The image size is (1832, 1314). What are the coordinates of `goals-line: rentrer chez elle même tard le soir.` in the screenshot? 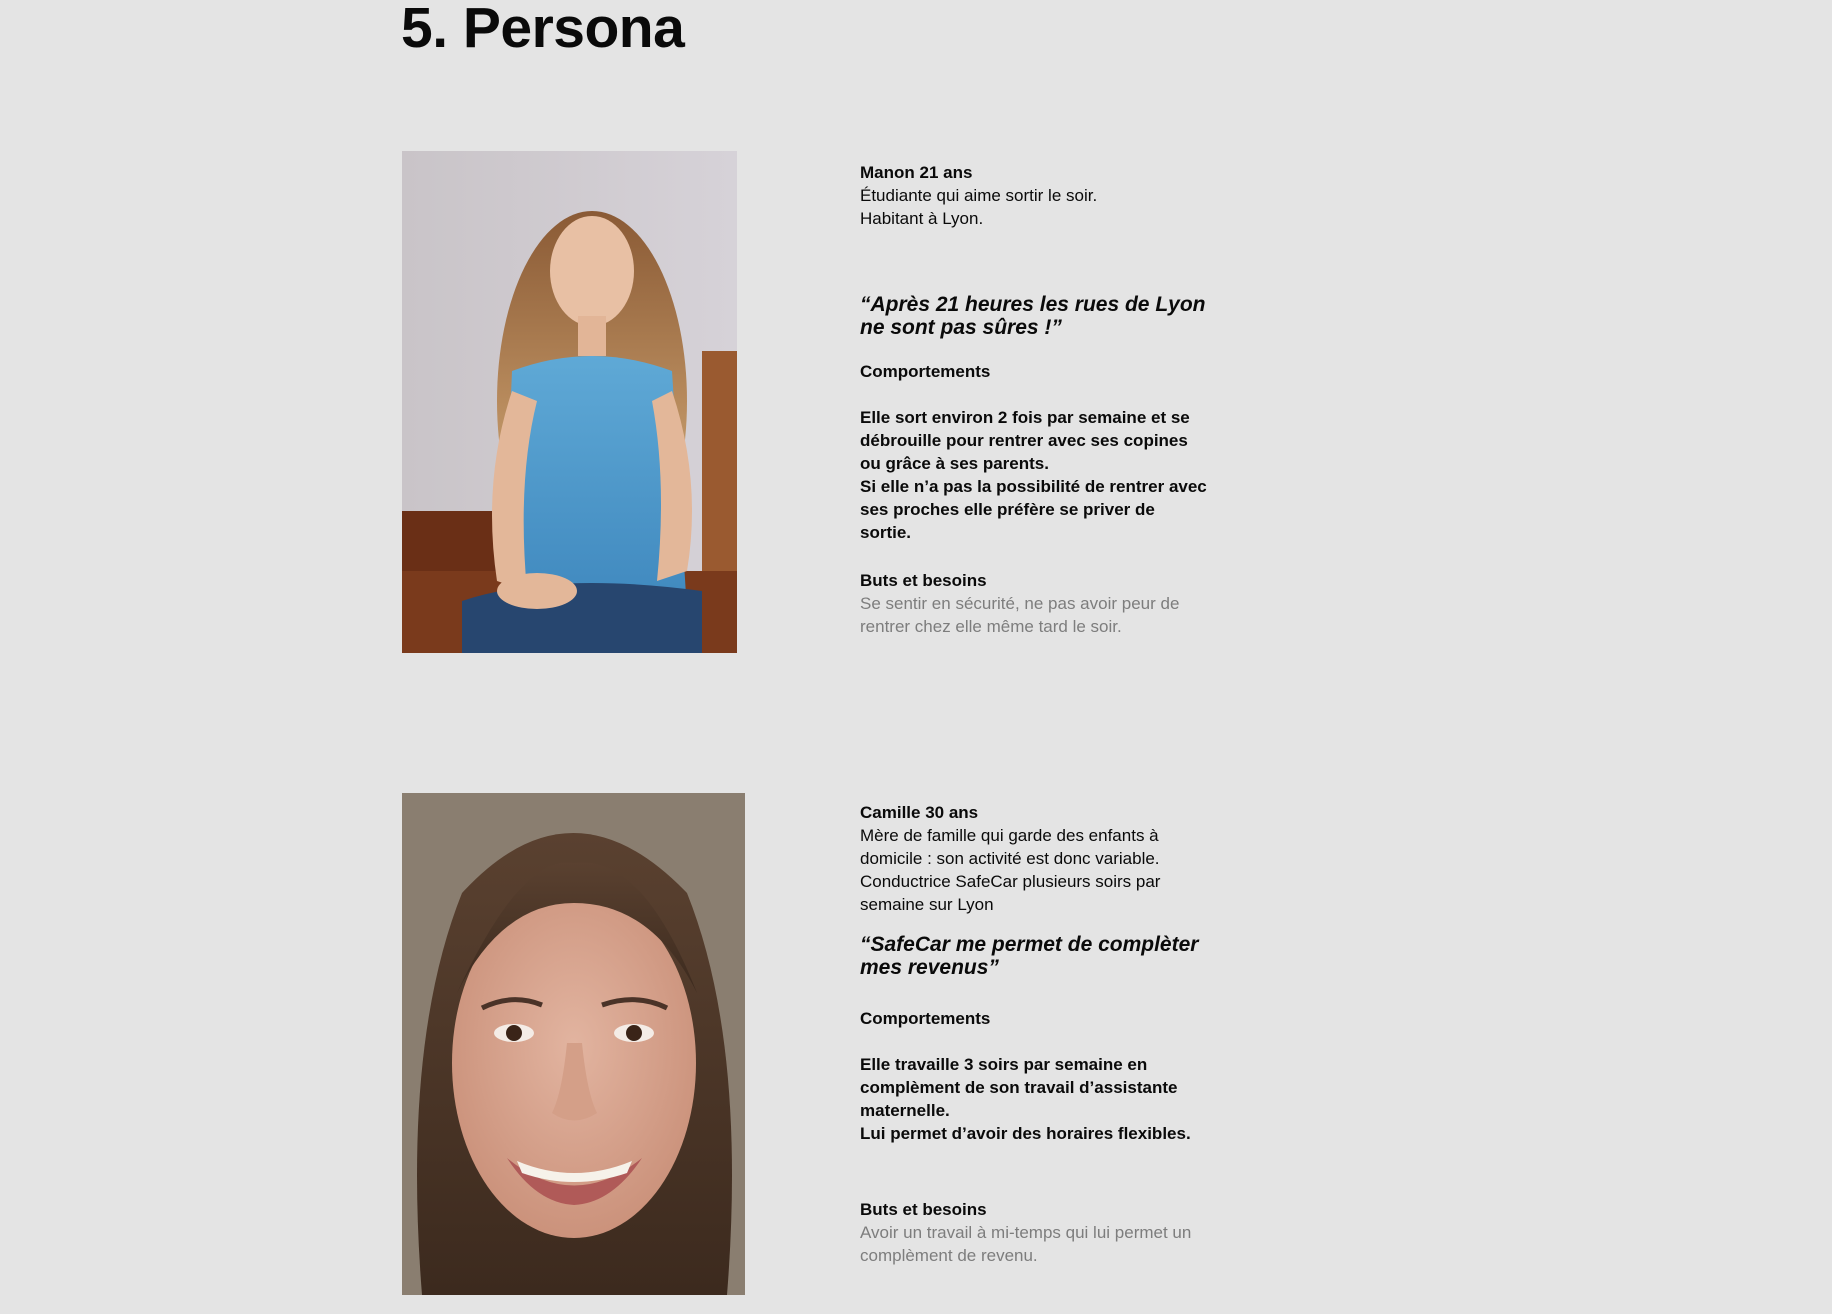 It's located at (991, 626).